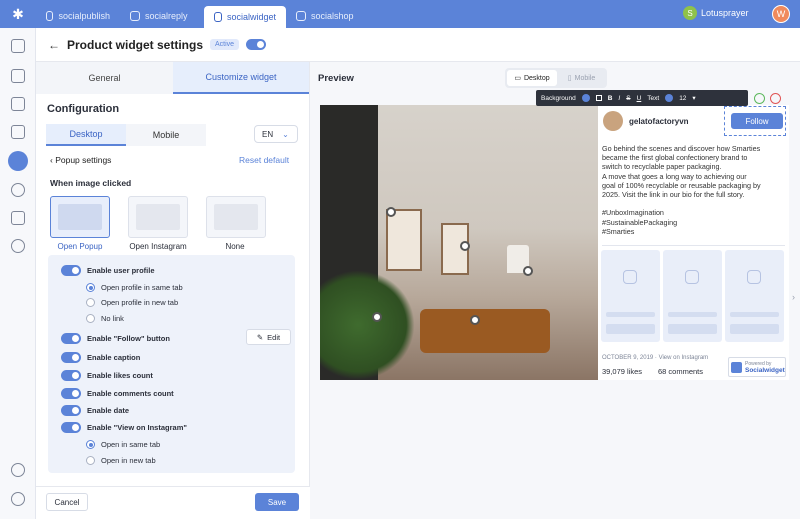  Describe the element at coordinates (140, 302) in the screenshot. I see `option-label: Open profile in new tab` at that location.